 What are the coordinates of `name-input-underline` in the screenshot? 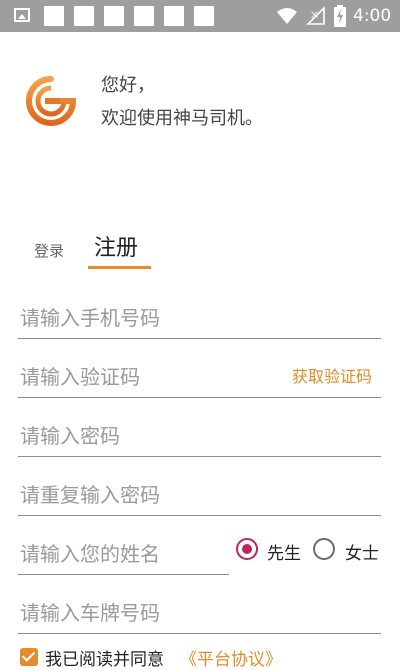 It's located at (123, 574).